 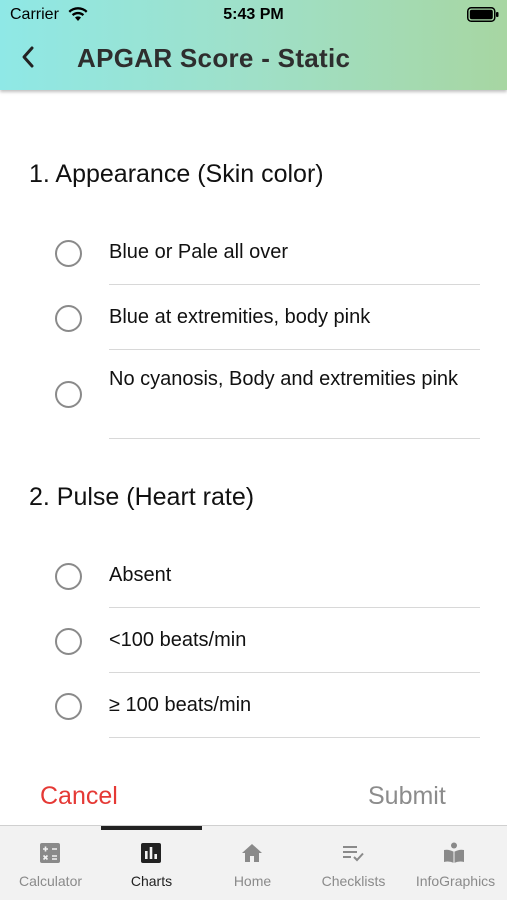 What do you see at coordinates (240, 317) in the screenshot?
I see `option-label: Blue at extremities, body pink` at bounding box center [240, 317].